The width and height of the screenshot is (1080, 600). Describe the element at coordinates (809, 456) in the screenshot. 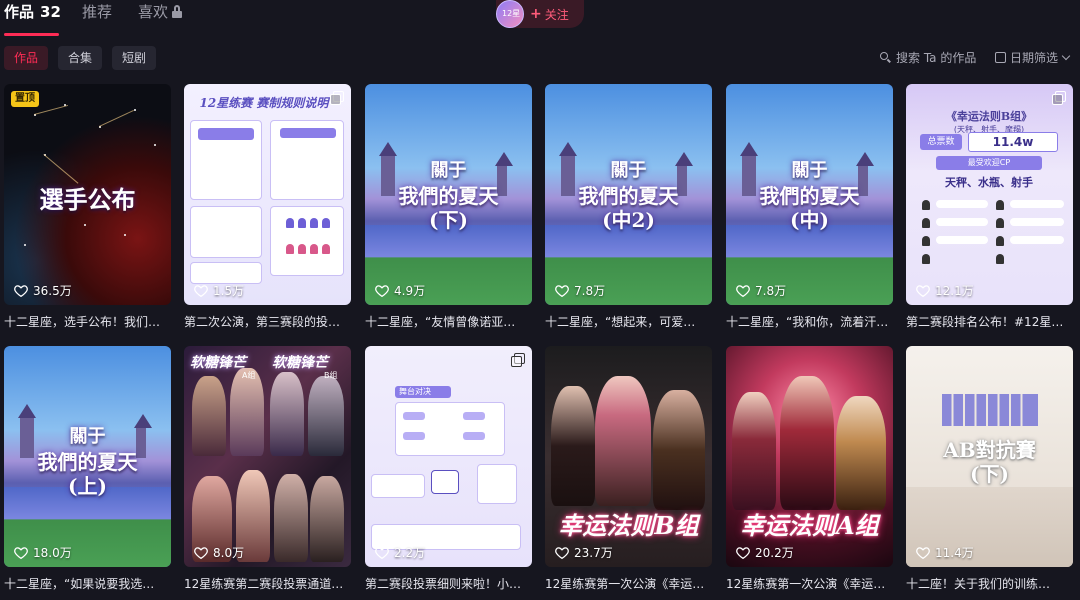

I see `video-thumbnail: 幸运法则A组 20.2万` at that location.